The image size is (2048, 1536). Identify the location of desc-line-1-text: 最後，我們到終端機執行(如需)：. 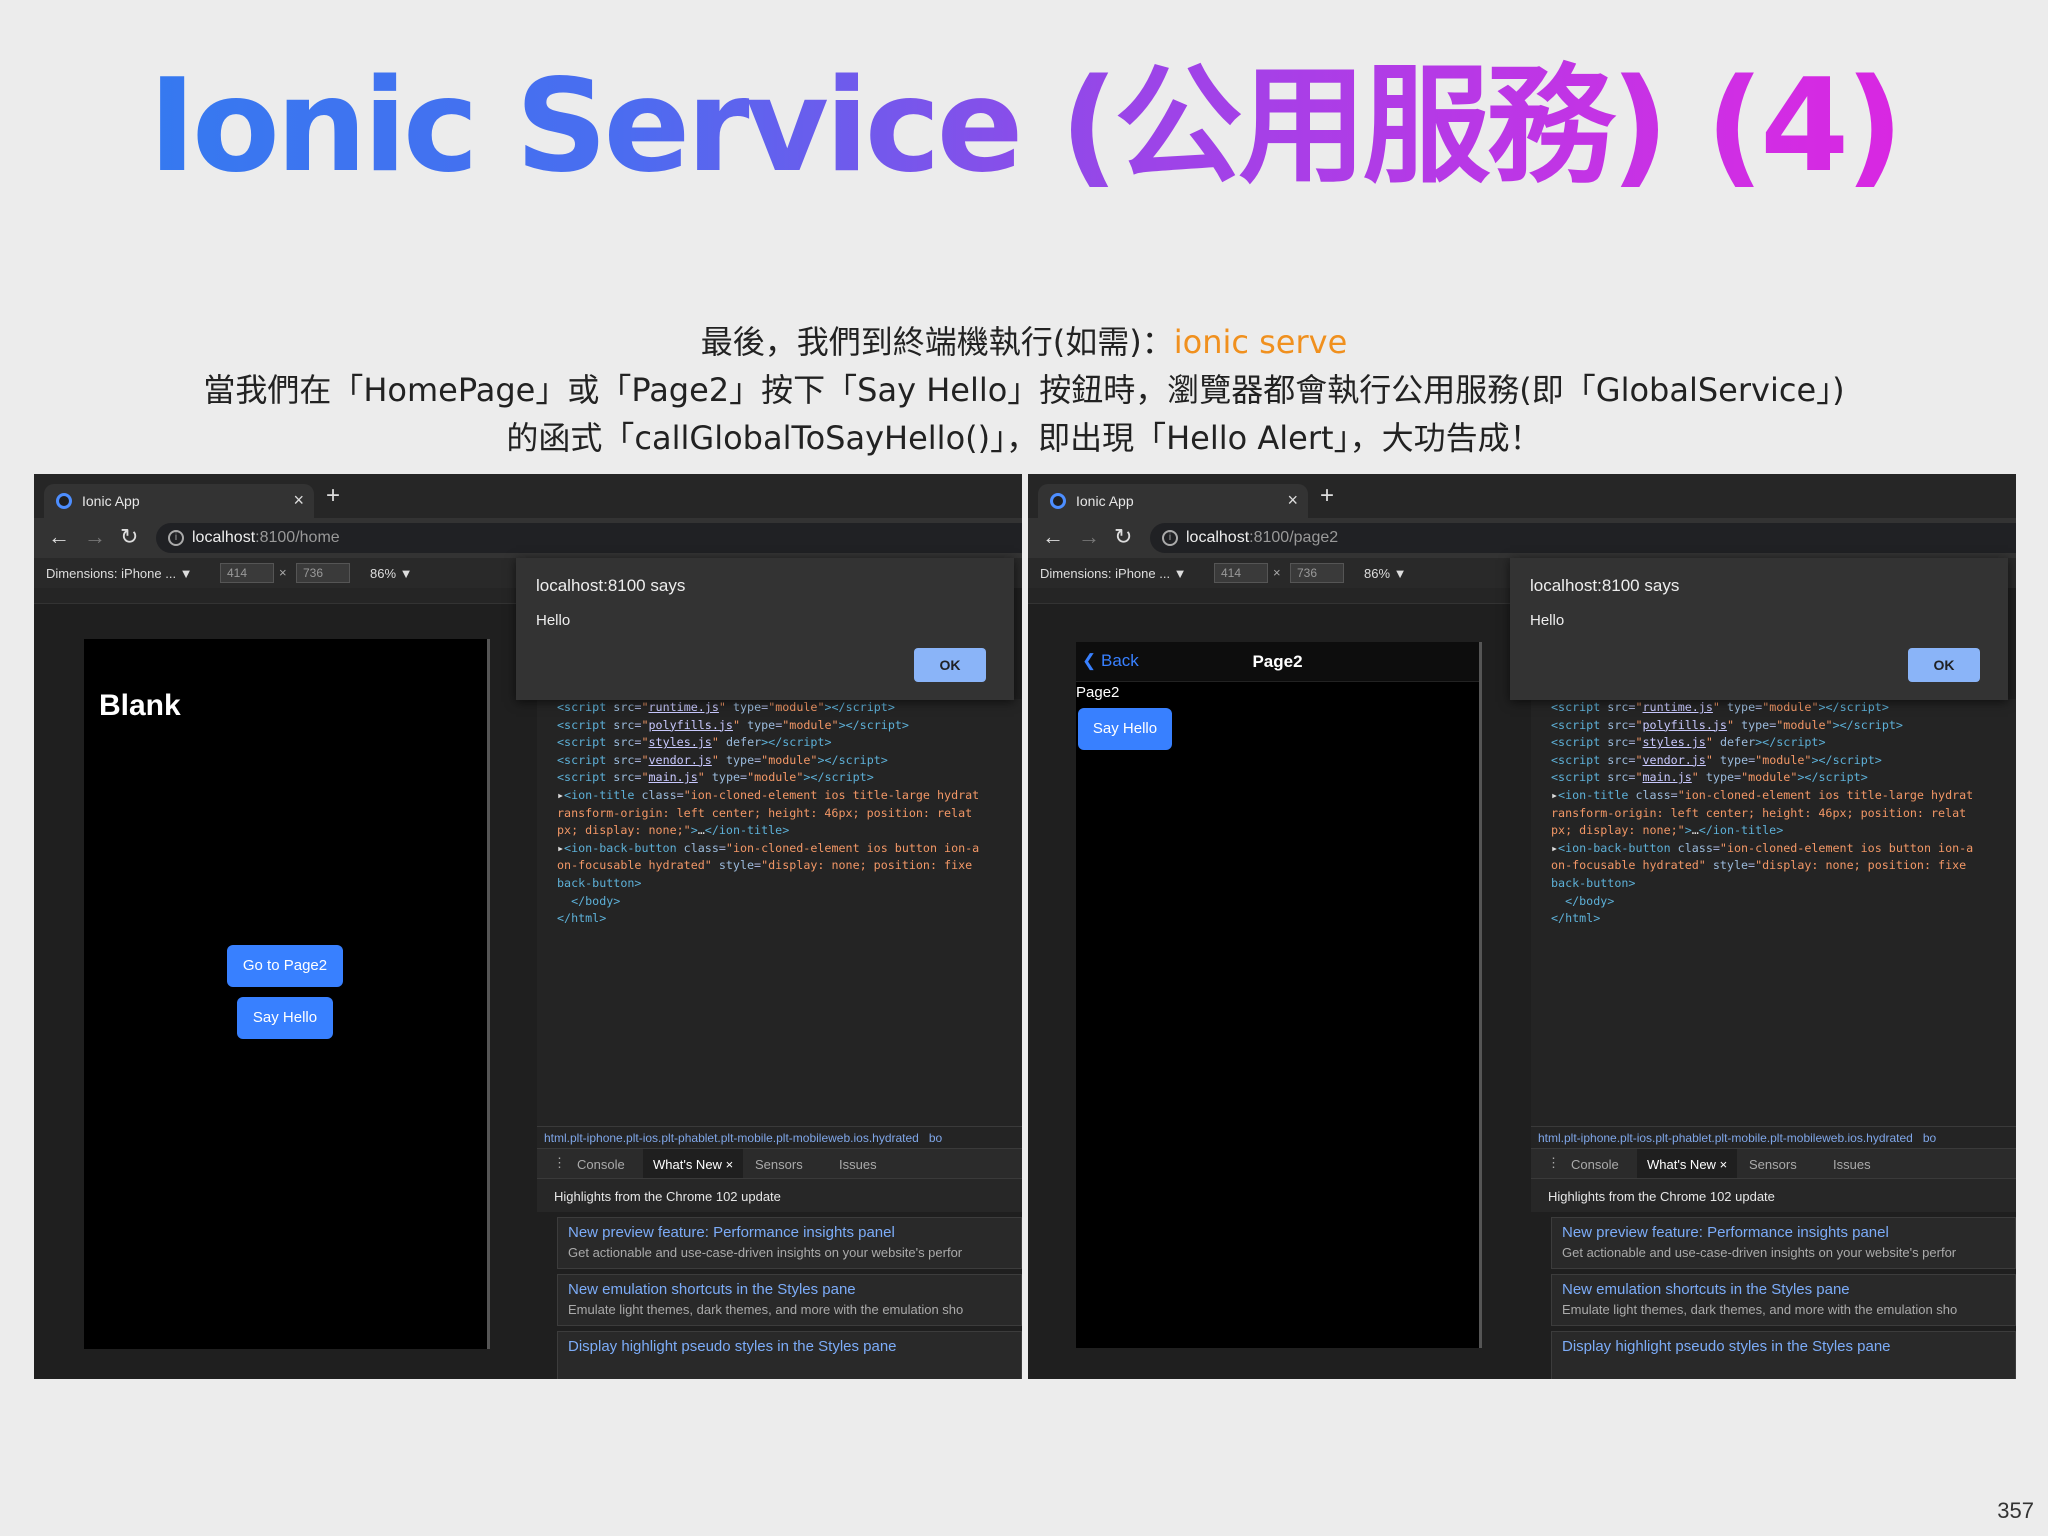
(937, 342).